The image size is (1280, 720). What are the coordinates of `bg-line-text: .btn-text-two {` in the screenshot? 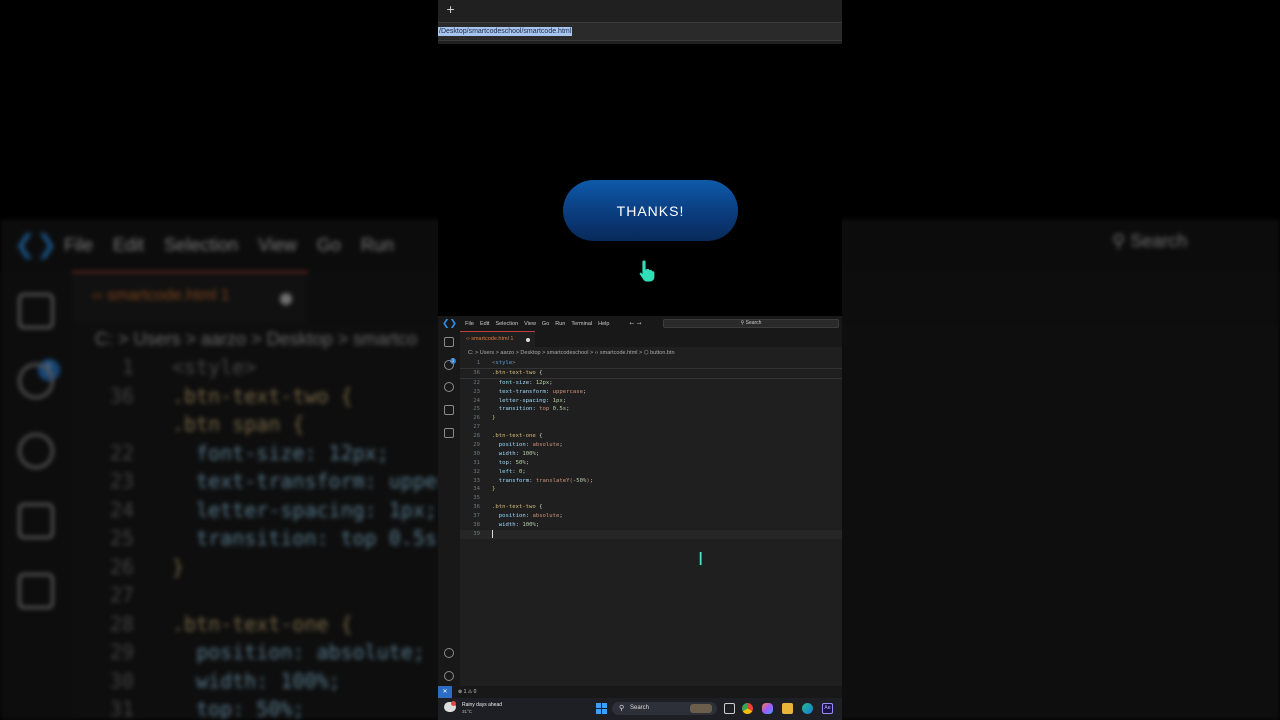 It's located at (262, 395).